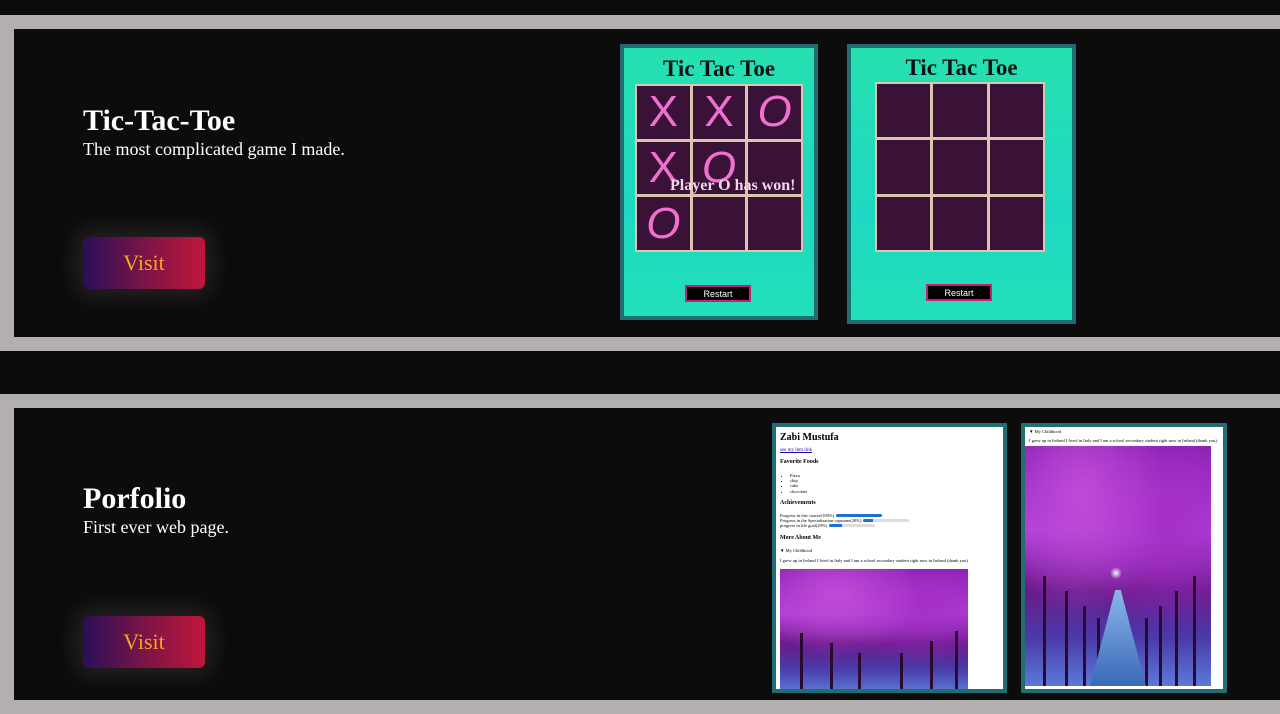  I want to click on tictactoe-screenshot-empty: Tic Tac Toe Restart, so click(961, 184).